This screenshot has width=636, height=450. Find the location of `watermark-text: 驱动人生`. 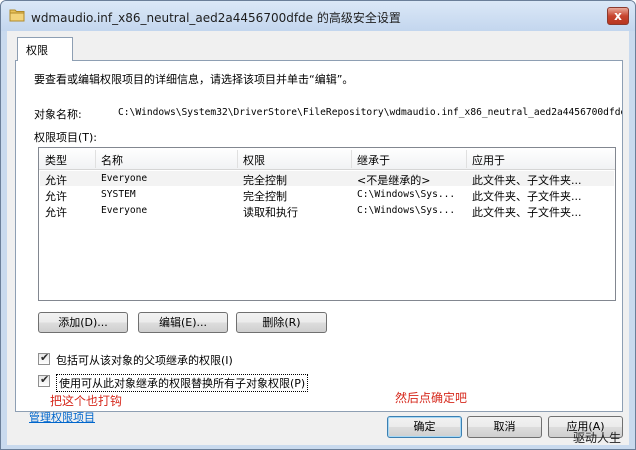

watermark-text: 驱动人生 is located at coordinates (597, 438).